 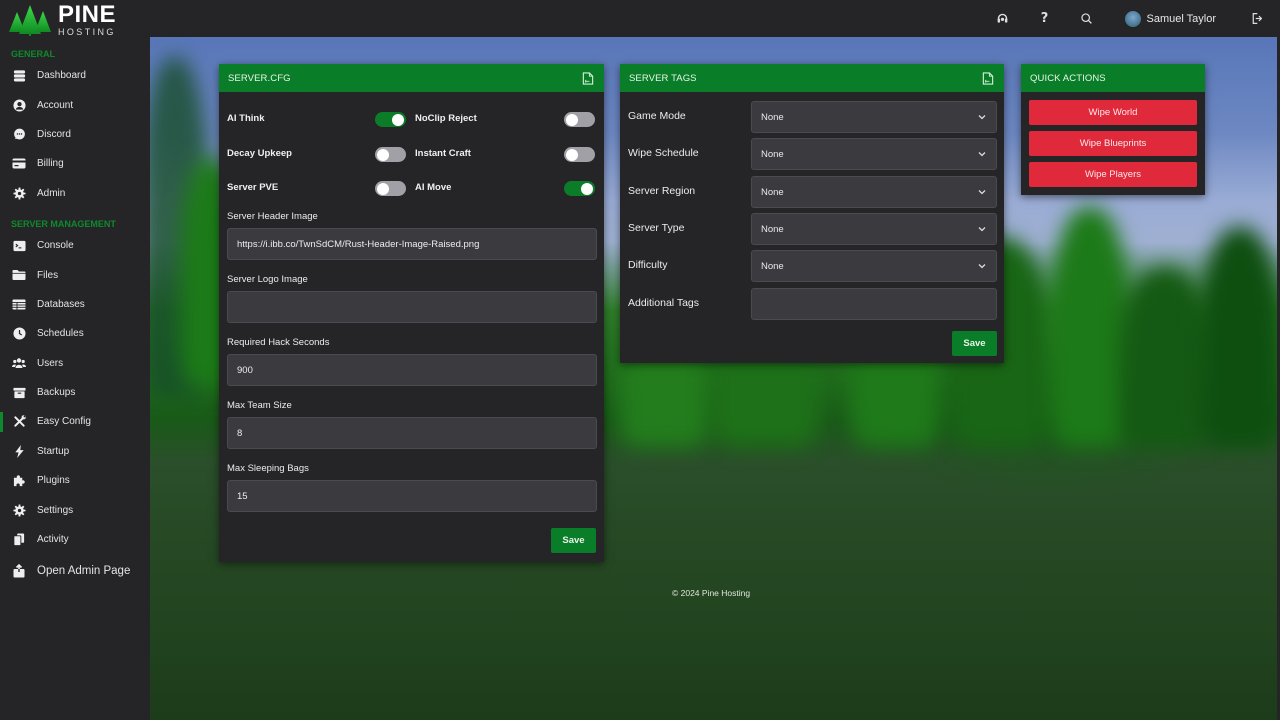 I want to click on logo-title: PINE, so click(x=87, y=14).